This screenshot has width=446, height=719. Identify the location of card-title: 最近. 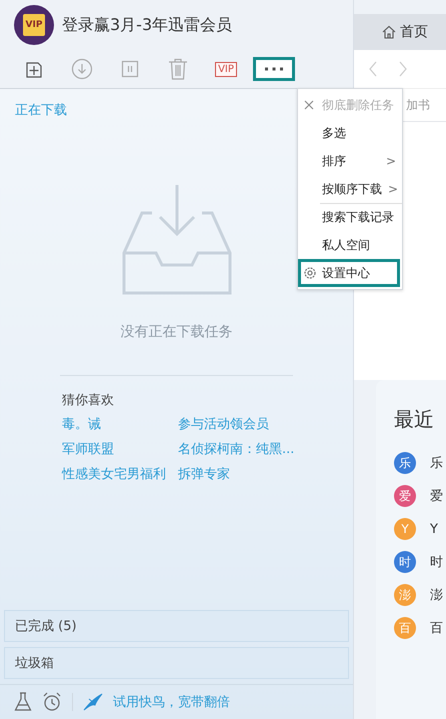
(414, 419).